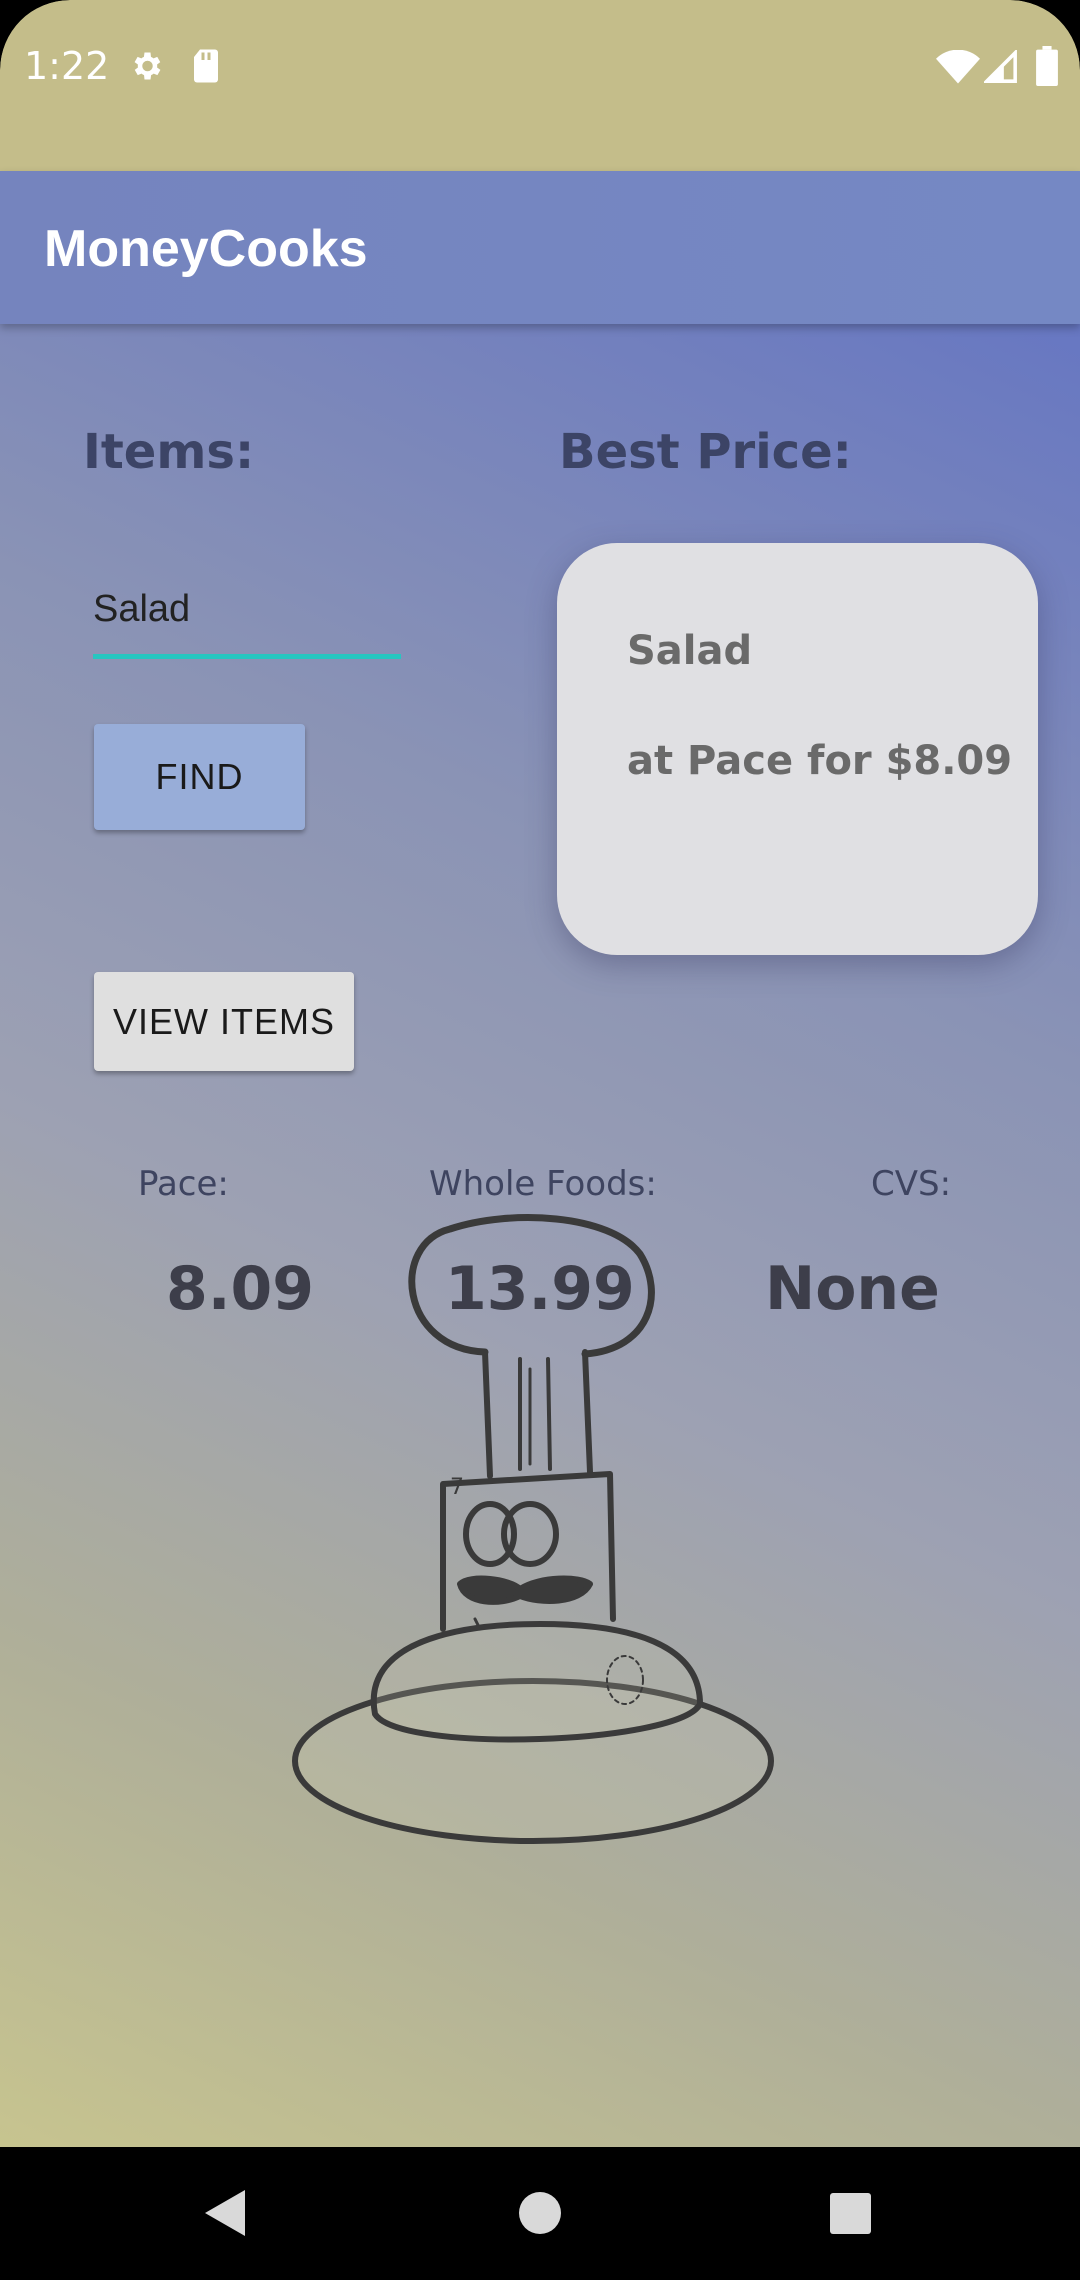  I want to click on store-value-pace: 8.09, so click(240, 1289).